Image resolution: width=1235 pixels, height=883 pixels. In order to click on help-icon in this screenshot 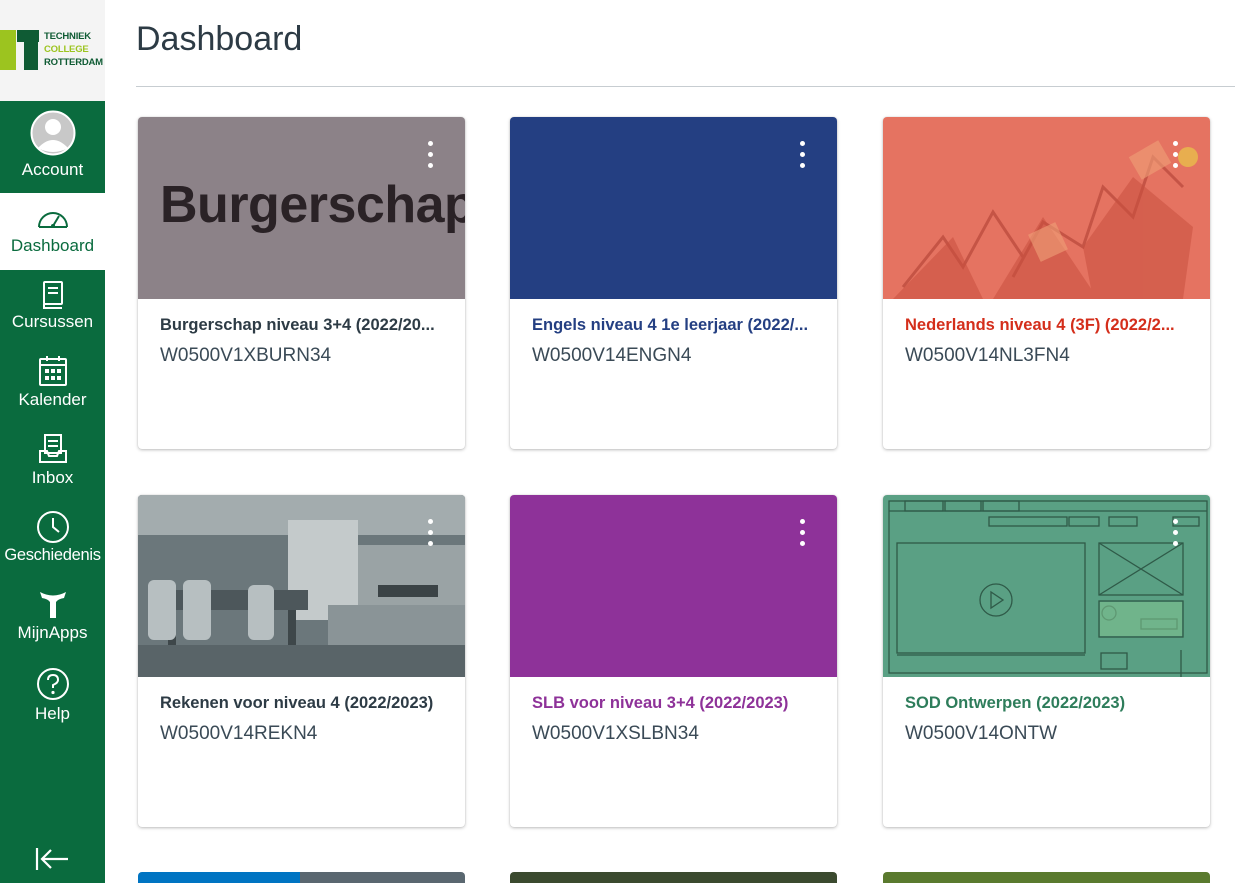, I will do `click(52, 684)`.